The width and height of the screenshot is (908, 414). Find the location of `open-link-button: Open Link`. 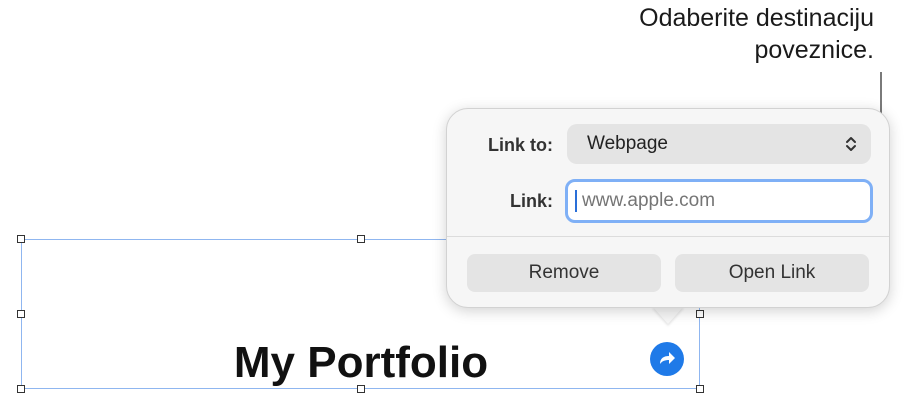

open-link-button: Open Link is located at coordinates (772, 273).